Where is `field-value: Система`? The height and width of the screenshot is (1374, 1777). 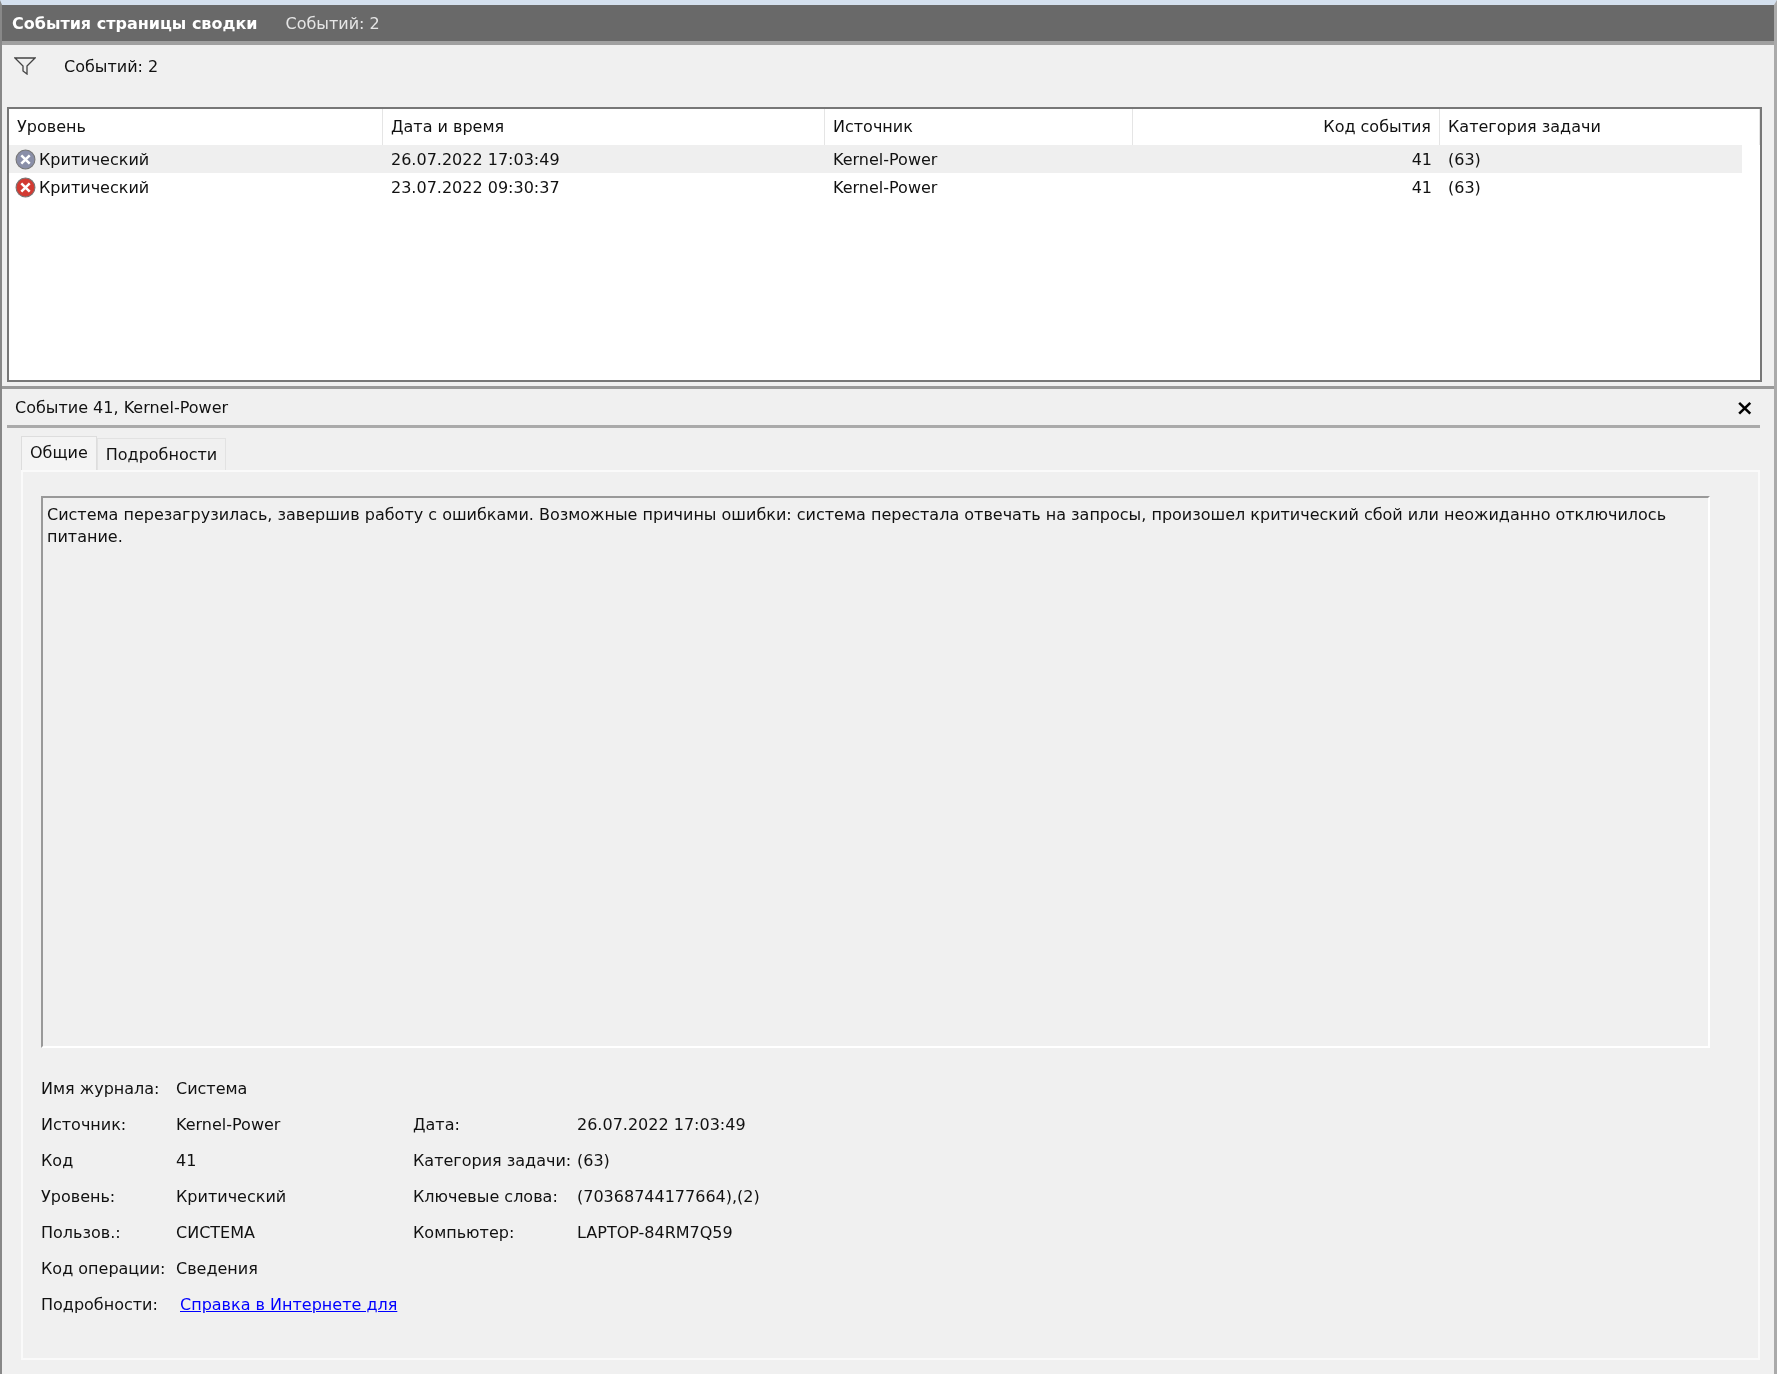
field-value: Система is located at coordinates (212, 1088).